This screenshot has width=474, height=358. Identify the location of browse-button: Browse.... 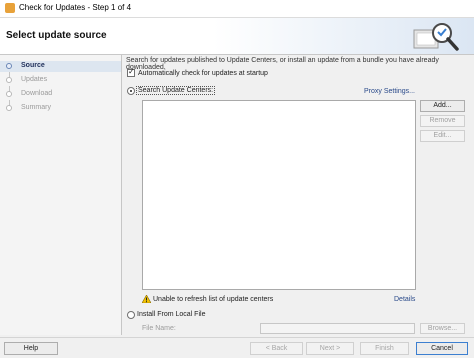
(442, 328).